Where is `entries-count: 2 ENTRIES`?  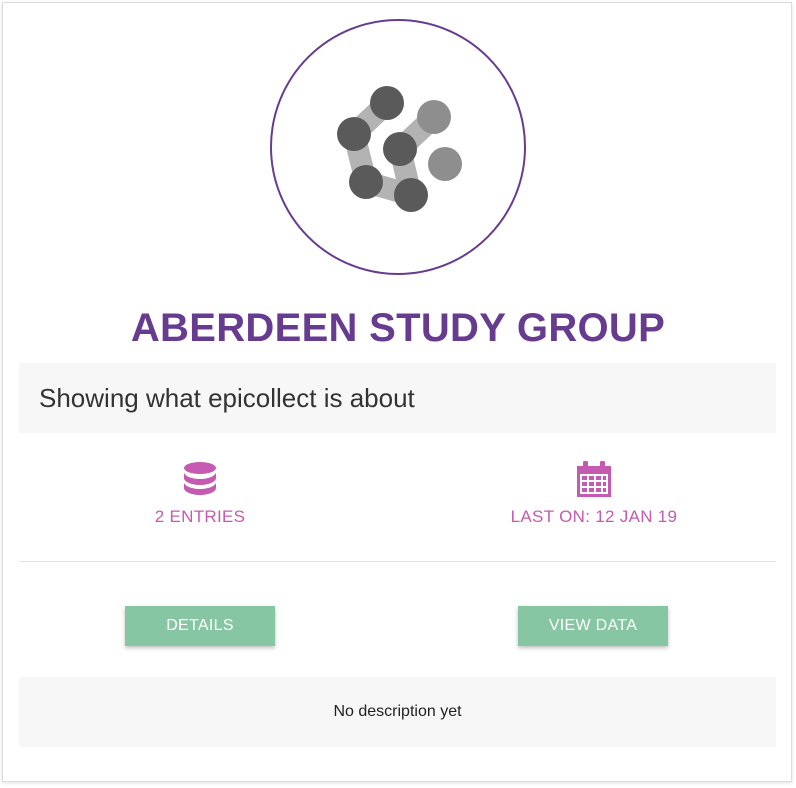 entries-count: 2 ENTRIES is located at coordinates (200, 516).